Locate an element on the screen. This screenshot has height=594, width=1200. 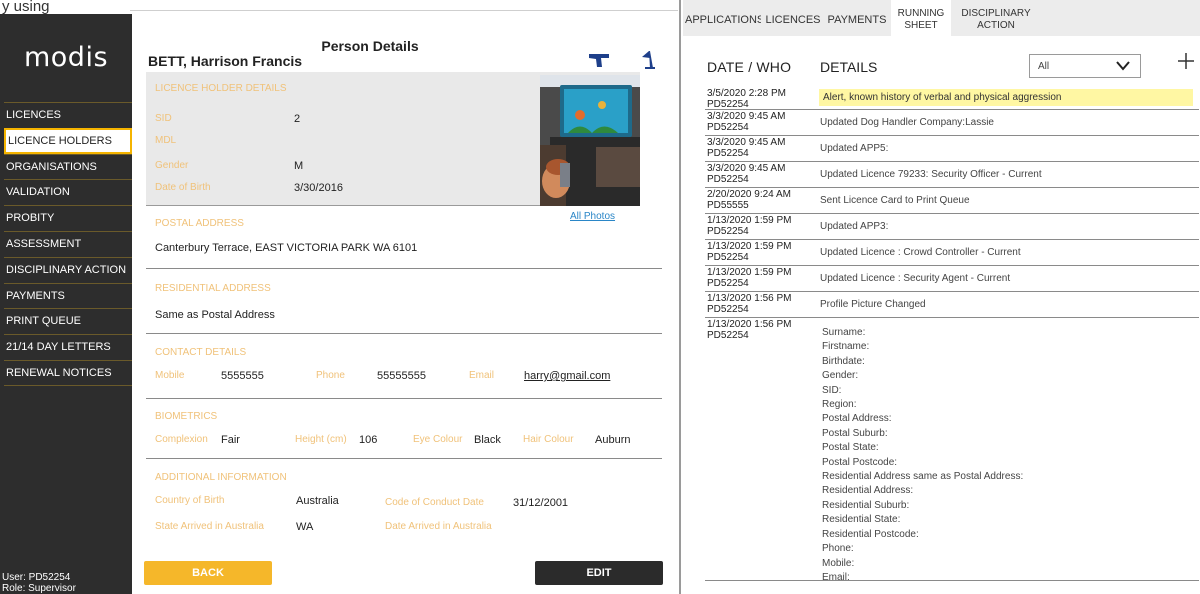
entry-date-who: 3/5/2020 2:28 PM PD52254 is located at coordinates (746, 99).